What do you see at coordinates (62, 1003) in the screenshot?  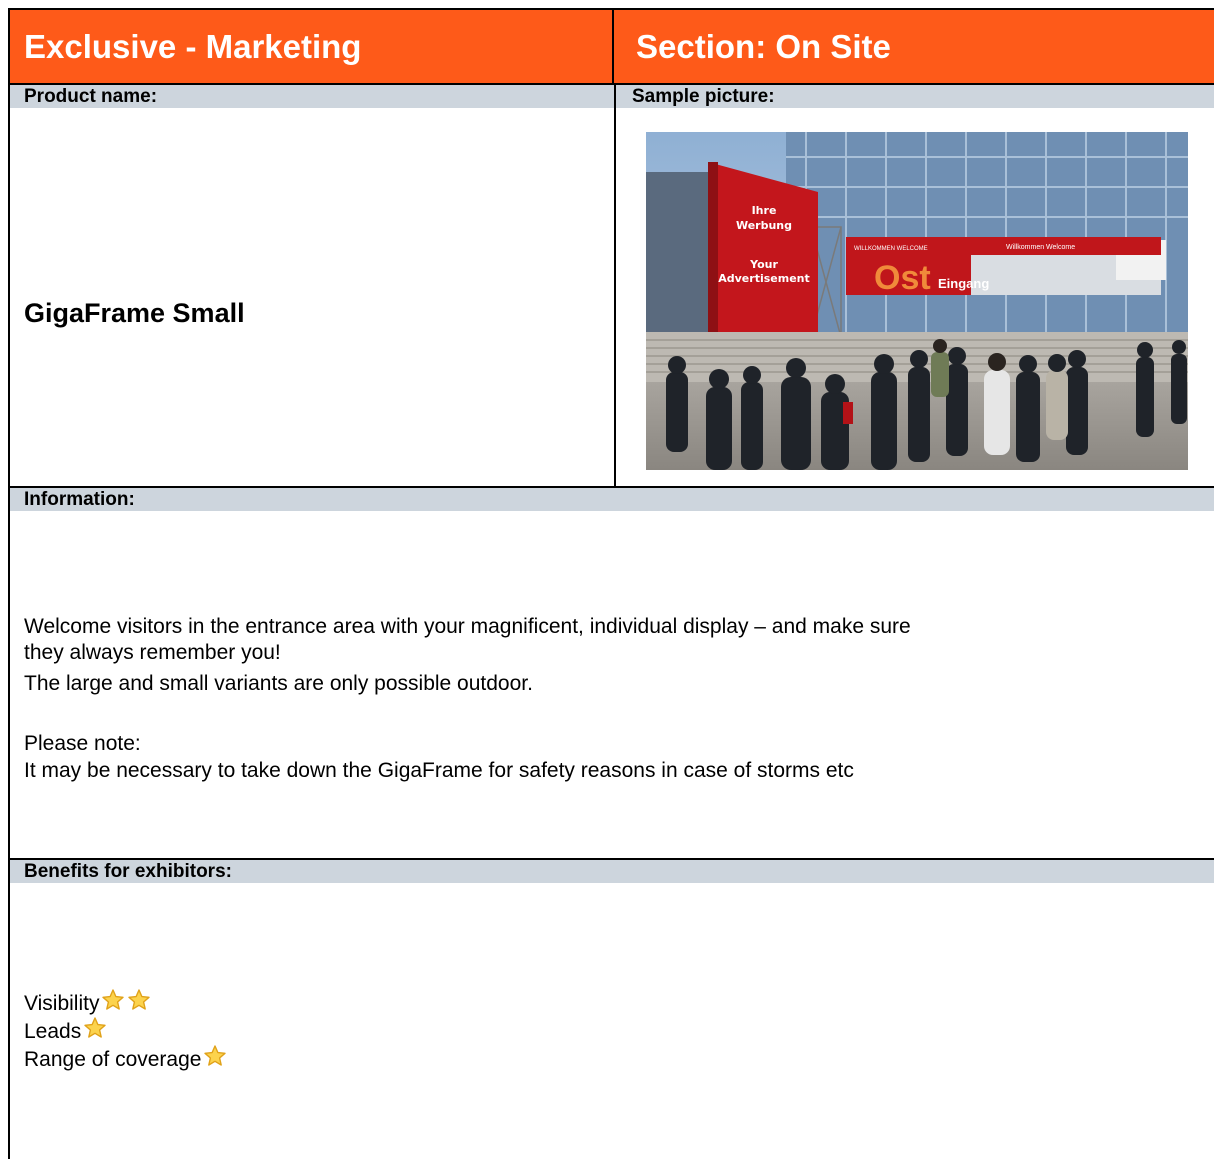 I see `benefit-label: Visibility` at bounding box center [62, 1003].